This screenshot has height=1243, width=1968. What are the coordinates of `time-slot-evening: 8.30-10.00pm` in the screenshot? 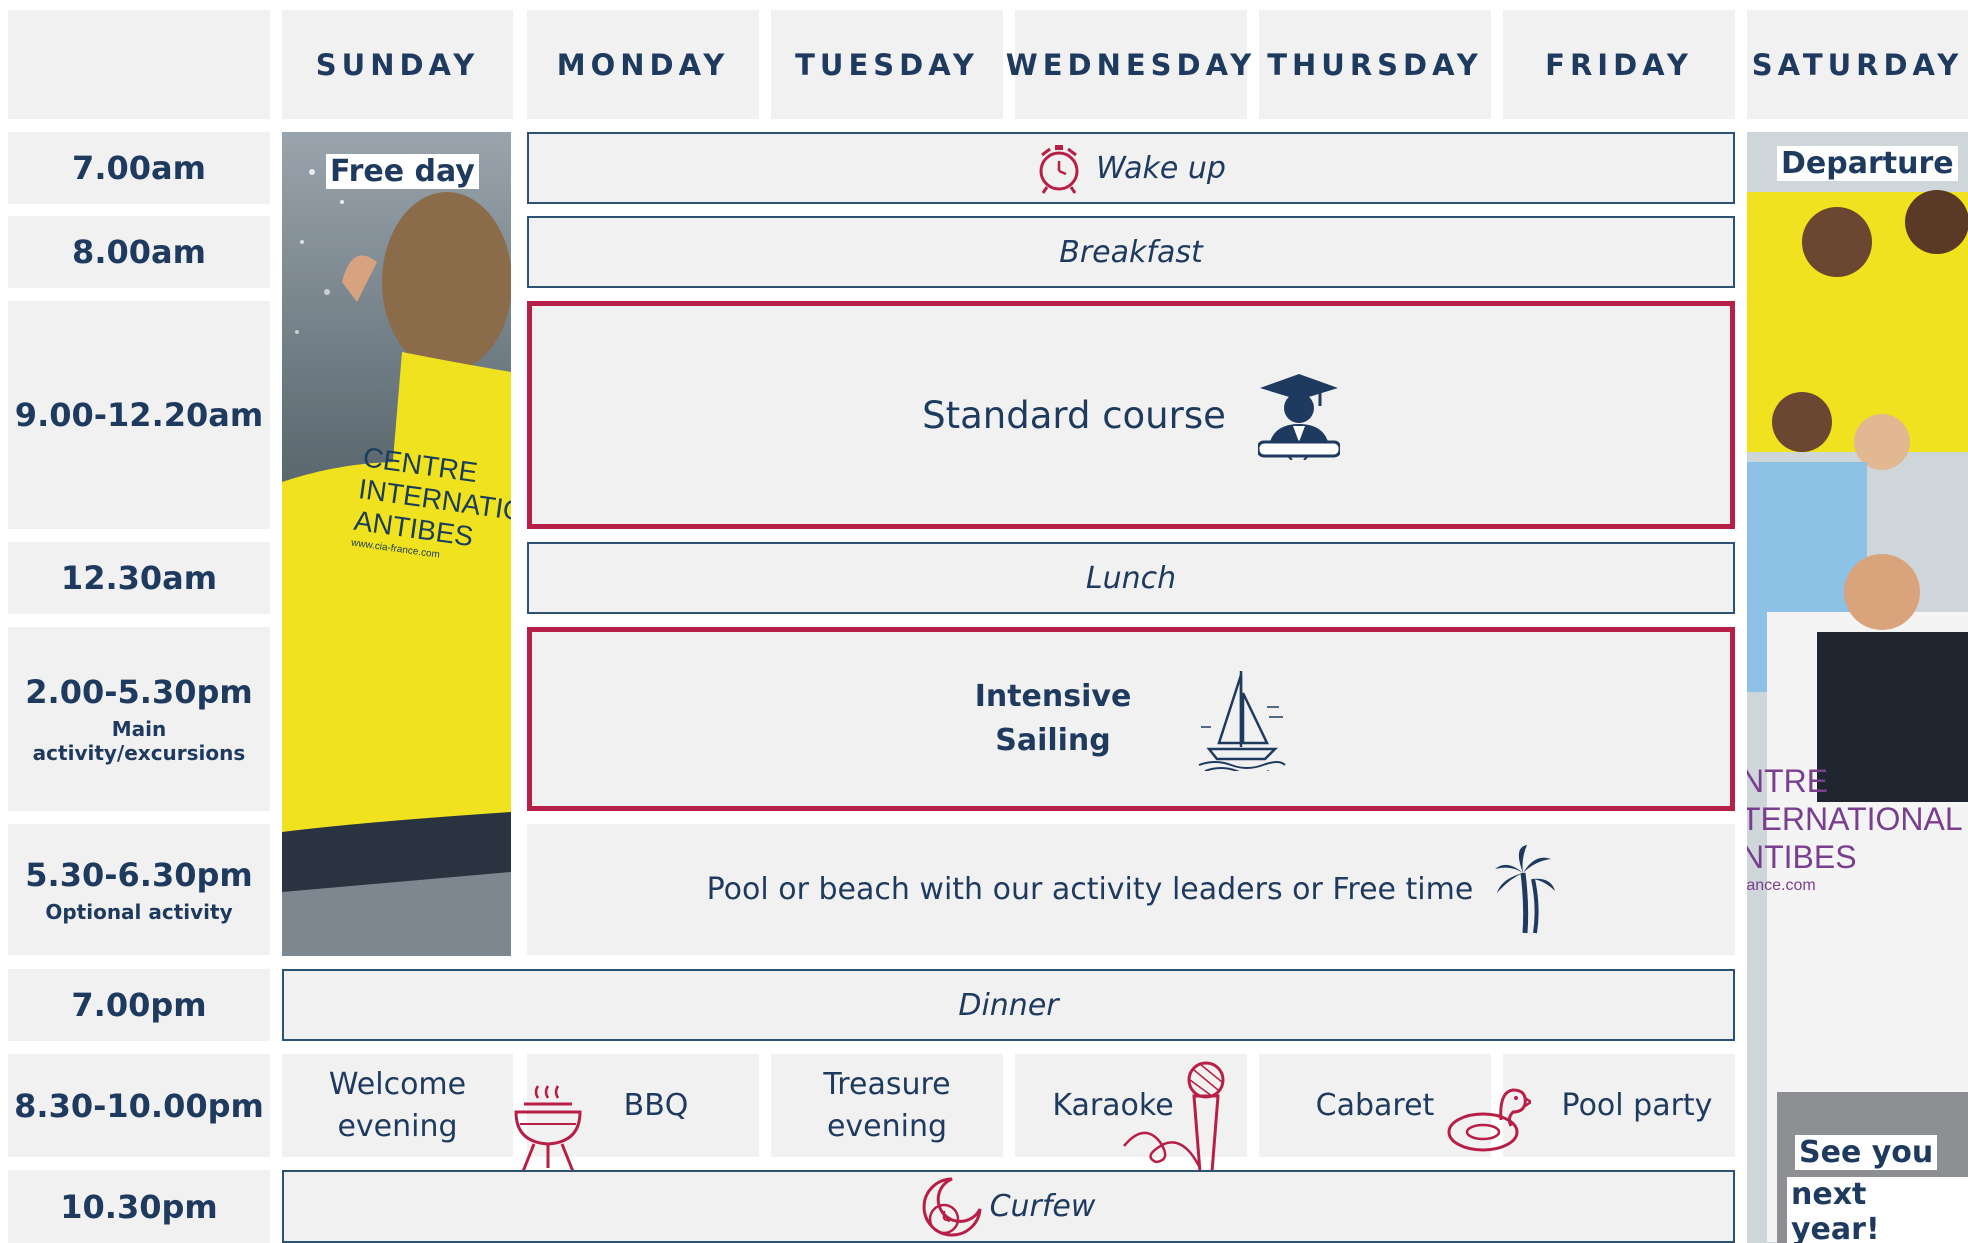 It's located at (139, 1105).